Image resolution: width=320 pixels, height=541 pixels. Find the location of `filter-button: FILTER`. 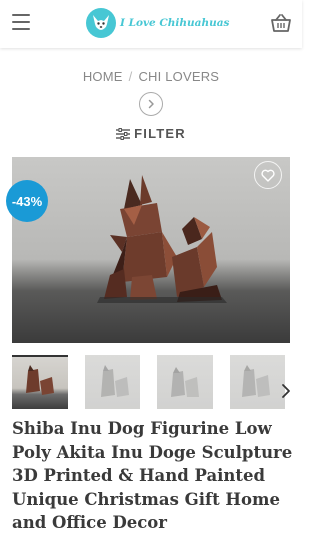

filter-button: FILTER is located at coordinates (151, 133).